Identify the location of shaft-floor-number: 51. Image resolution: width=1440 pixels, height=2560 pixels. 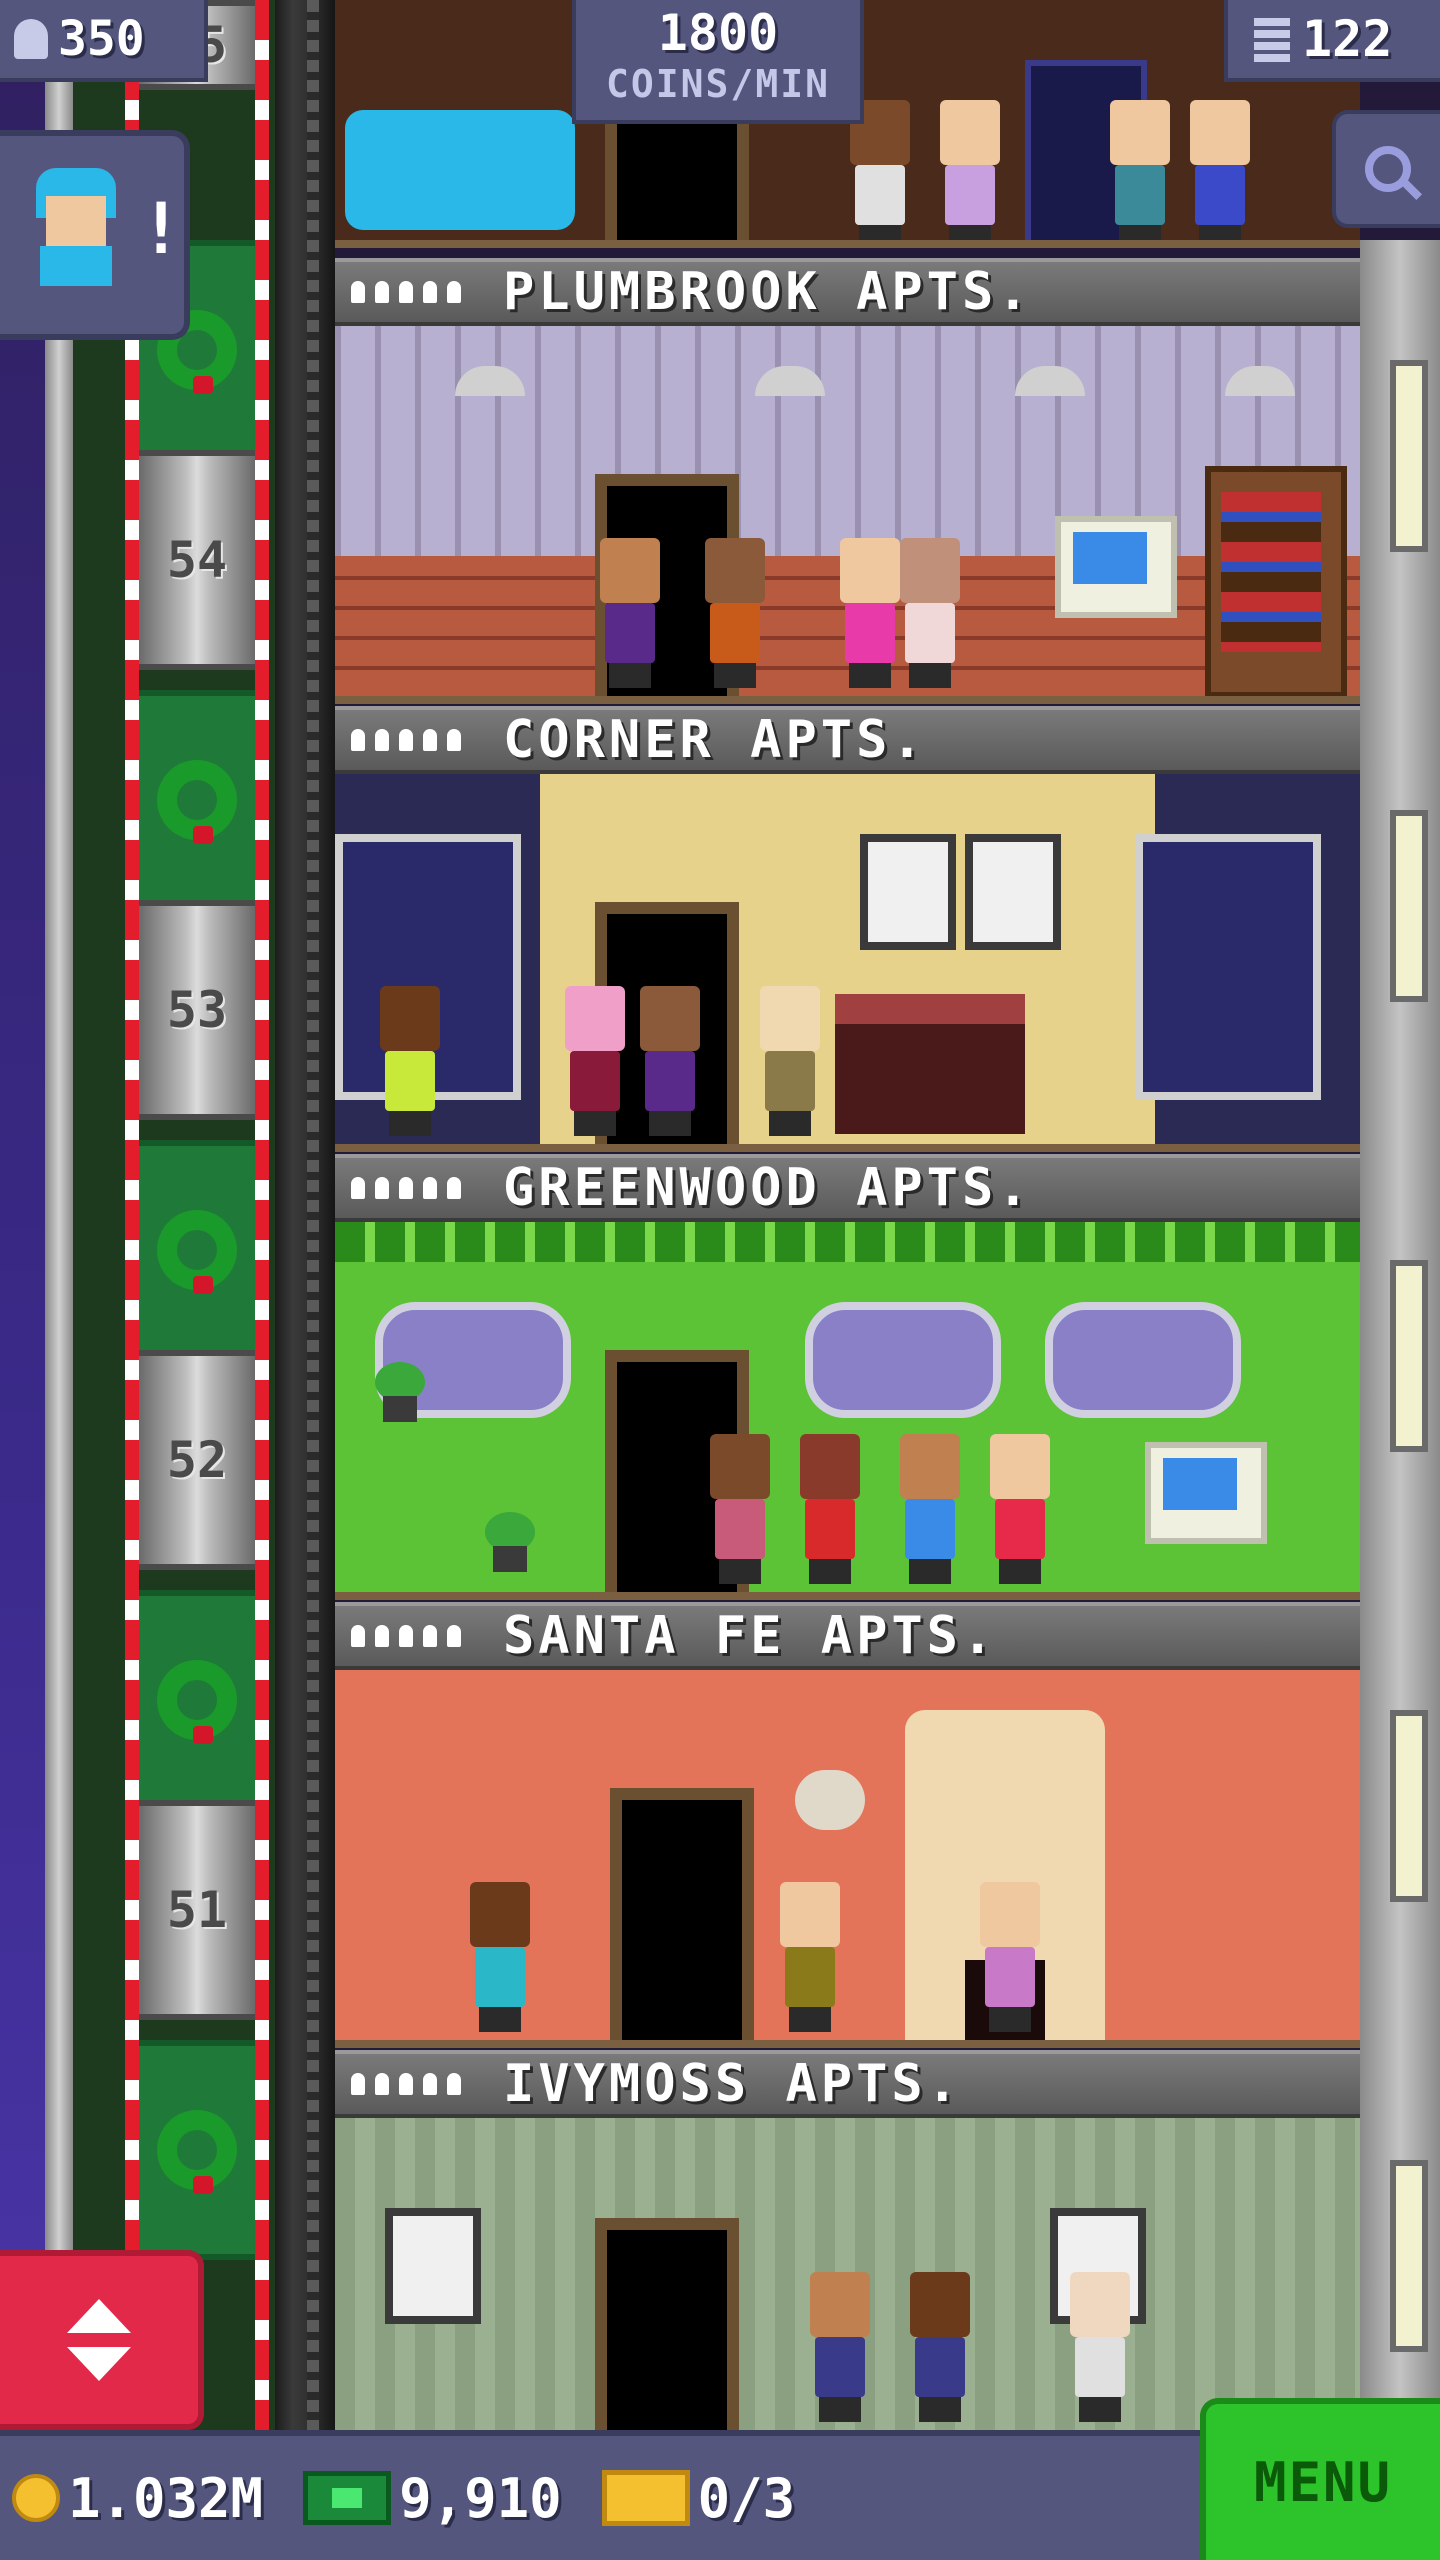
(197, 1910).